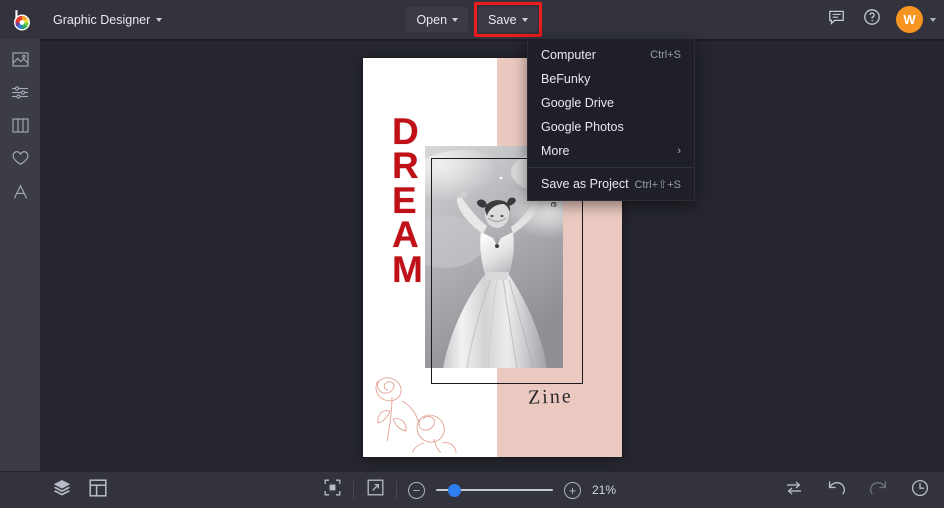 Image resolution: width=944 pixels, height=508 pixels. Describe the element at coordinates (566, 79) in the screenshot. I see `menu-item-label: BeFunky` at that location.